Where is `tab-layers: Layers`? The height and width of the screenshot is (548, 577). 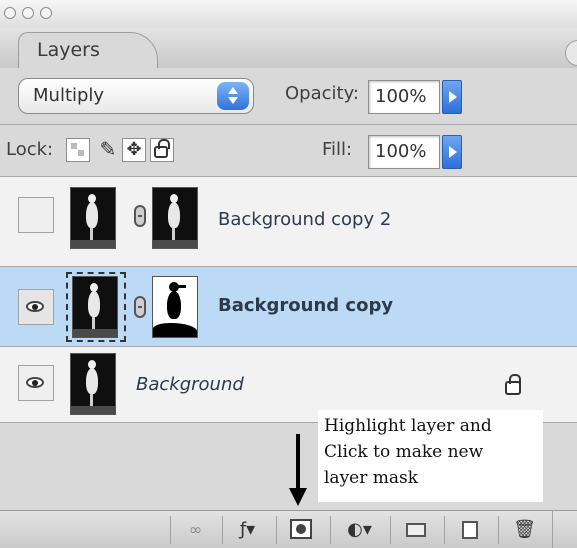
tab-layers: Layers is located at coordinates (88, 50).